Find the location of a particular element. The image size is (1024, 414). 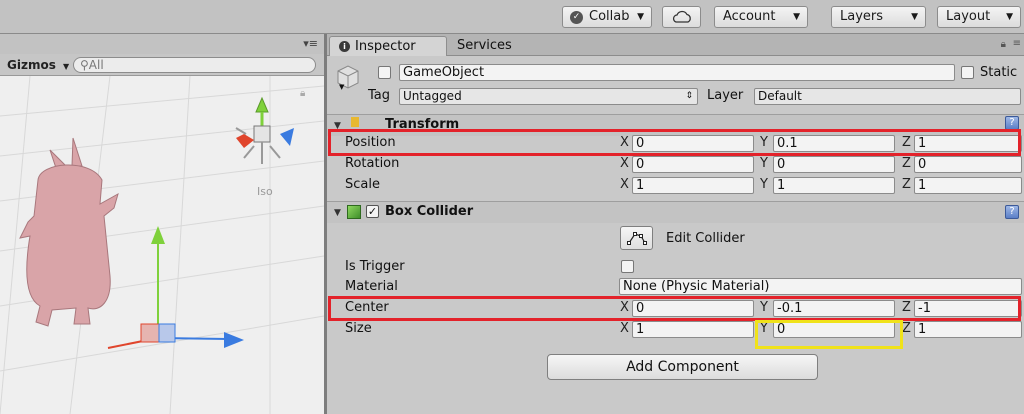

static-label: Static is located at coordinates (999, 72).